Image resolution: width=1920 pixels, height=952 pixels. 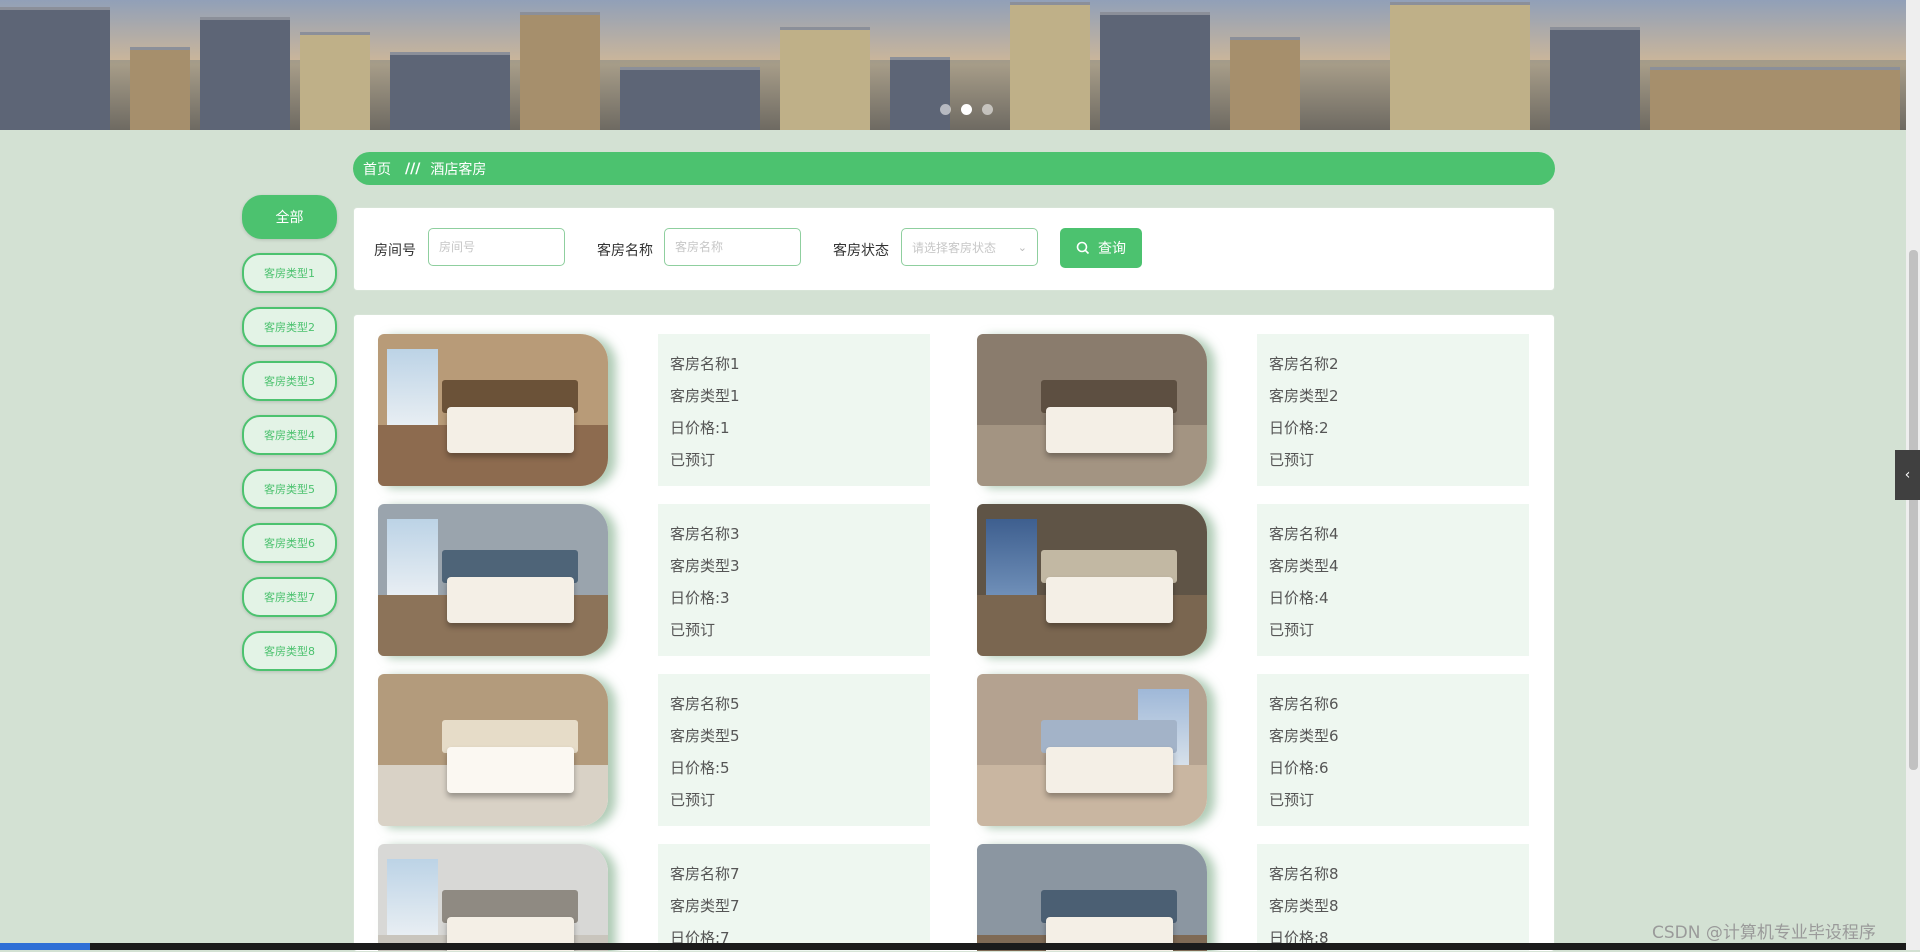 I want to click on category-type-5: 客房类型5, so click(x=289, y=489).